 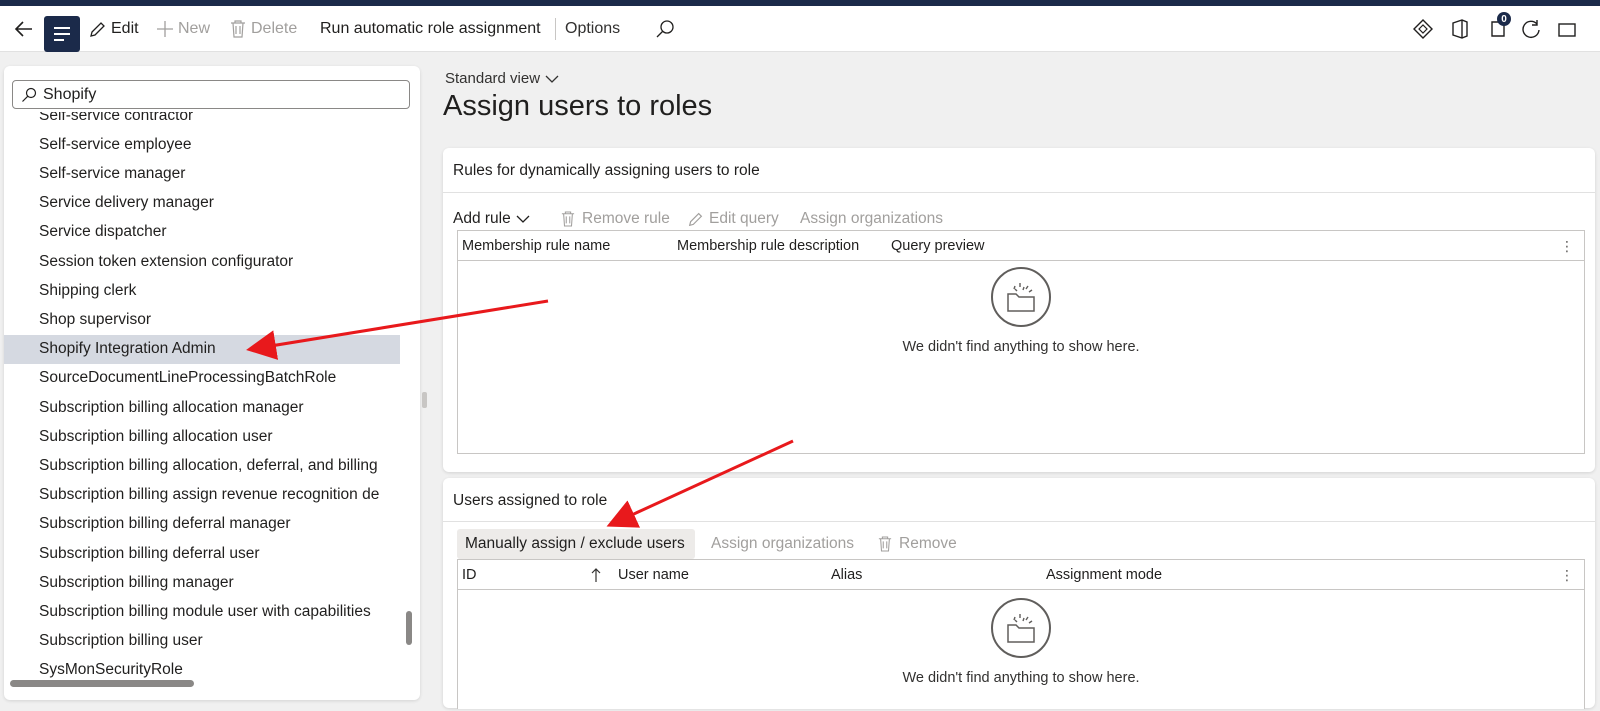 What do you see at coordinates (424, 400) in the screenshot?
I see `pane-splitter-handle` at bounding box center [424, 400].